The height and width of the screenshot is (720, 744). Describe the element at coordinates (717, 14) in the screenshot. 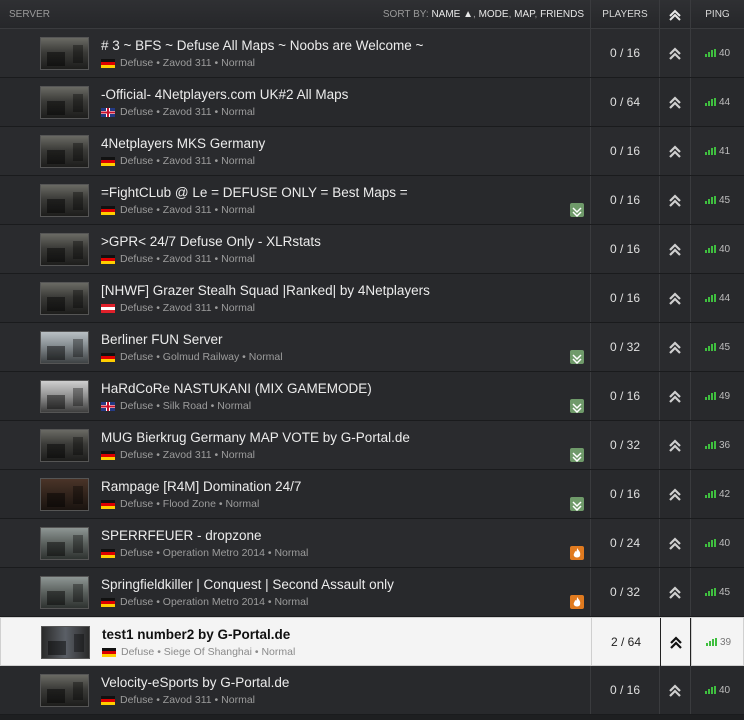

I see `column-ping: PING` at that location.